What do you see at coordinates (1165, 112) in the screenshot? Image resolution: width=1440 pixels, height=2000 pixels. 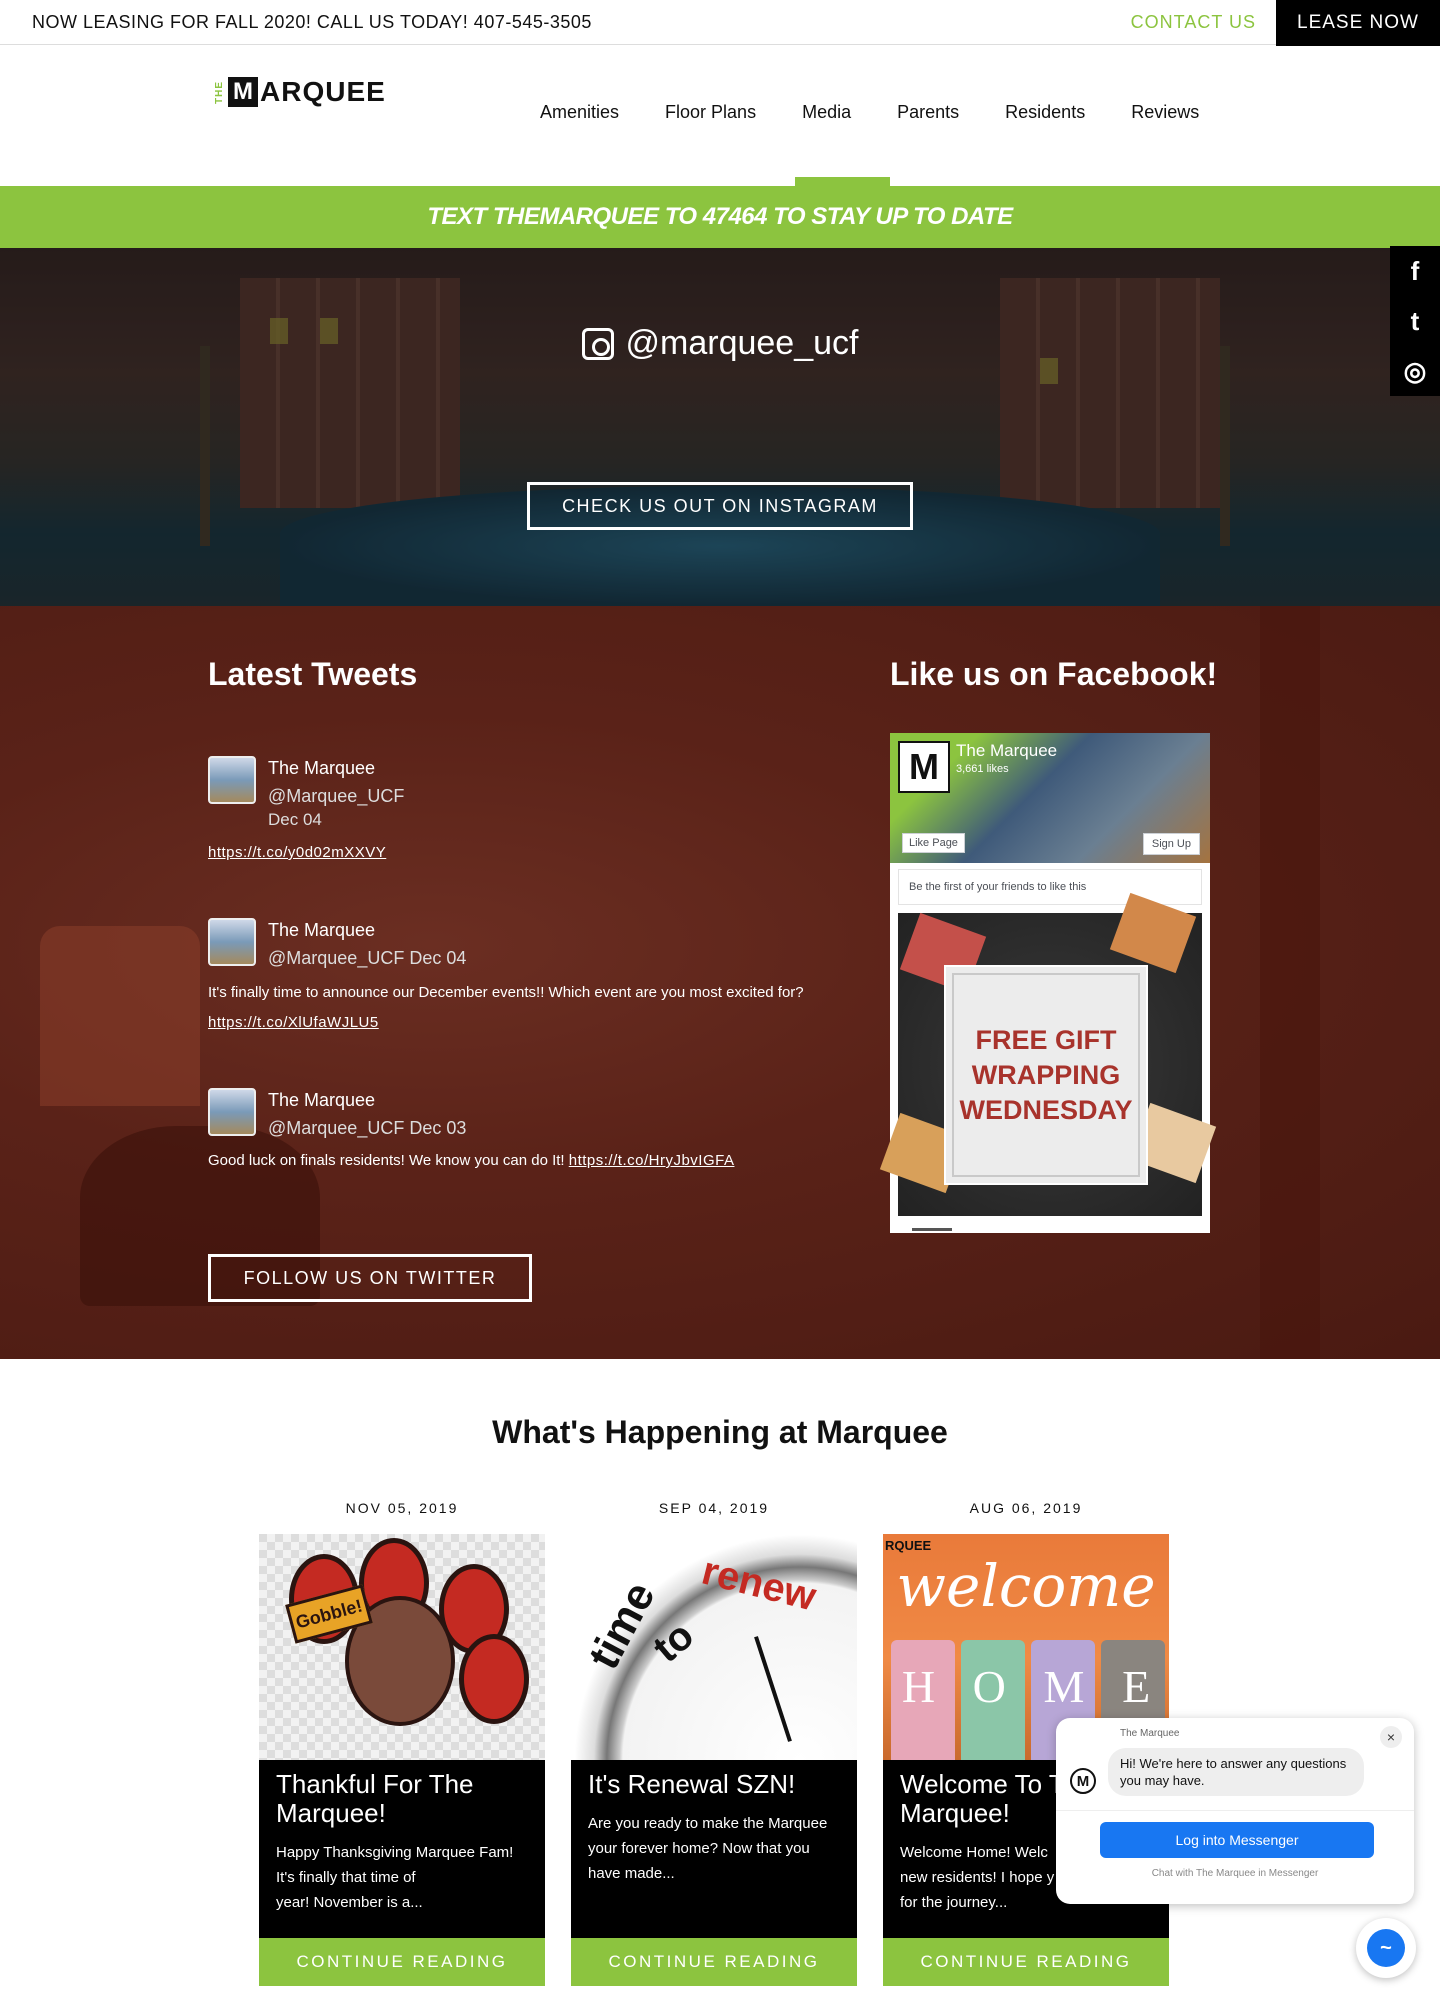 I see `nav-reviews: Reviews` at bounding box center [1165, 112].